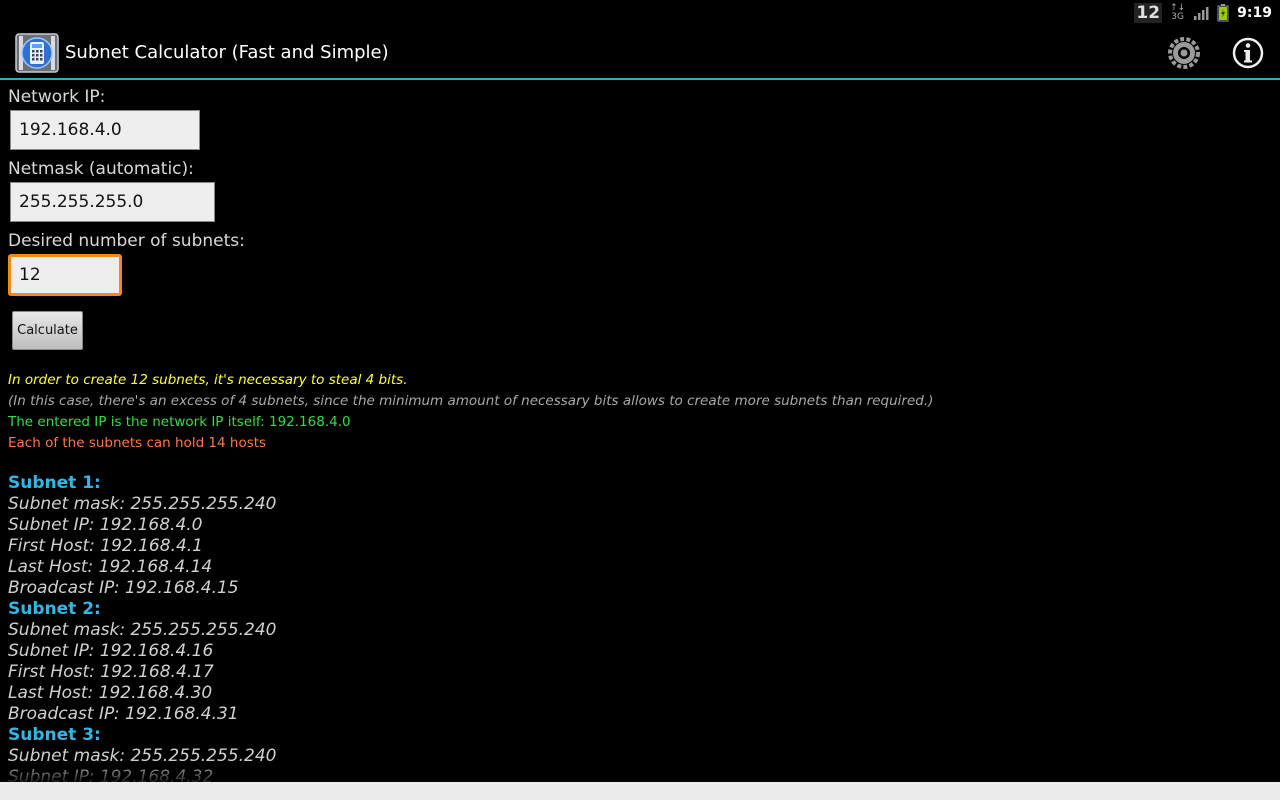 Image resolution: width=1280 pixels, height=800 pixels. What do you see at coordinates (105, 546) in the screenshot?
I see `first-host: First Host: 192.168.4.1` at bounding box center [105, 546].